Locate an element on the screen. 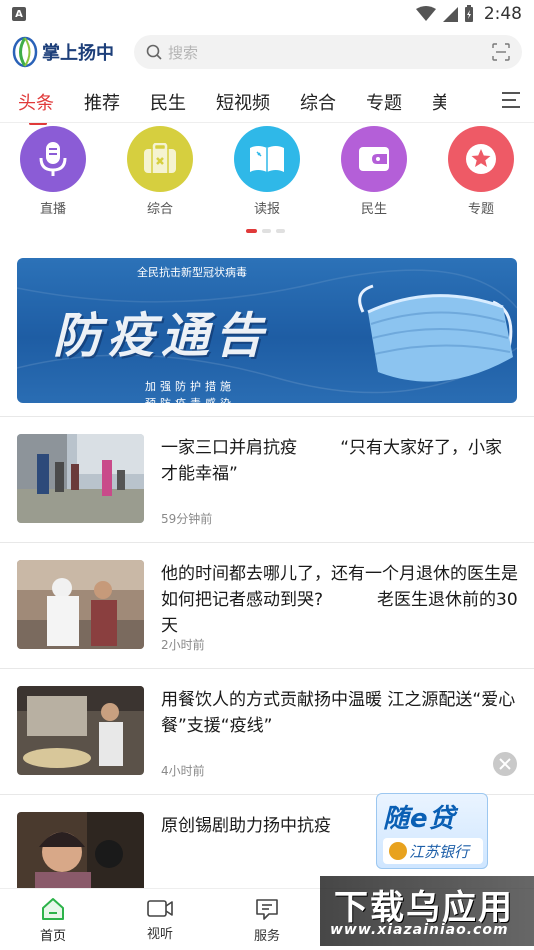 Image resolution: width=534 pixels, height=950 pixels. ad-bank-tag: 江苏银行 is located at coordinates (433, 851).